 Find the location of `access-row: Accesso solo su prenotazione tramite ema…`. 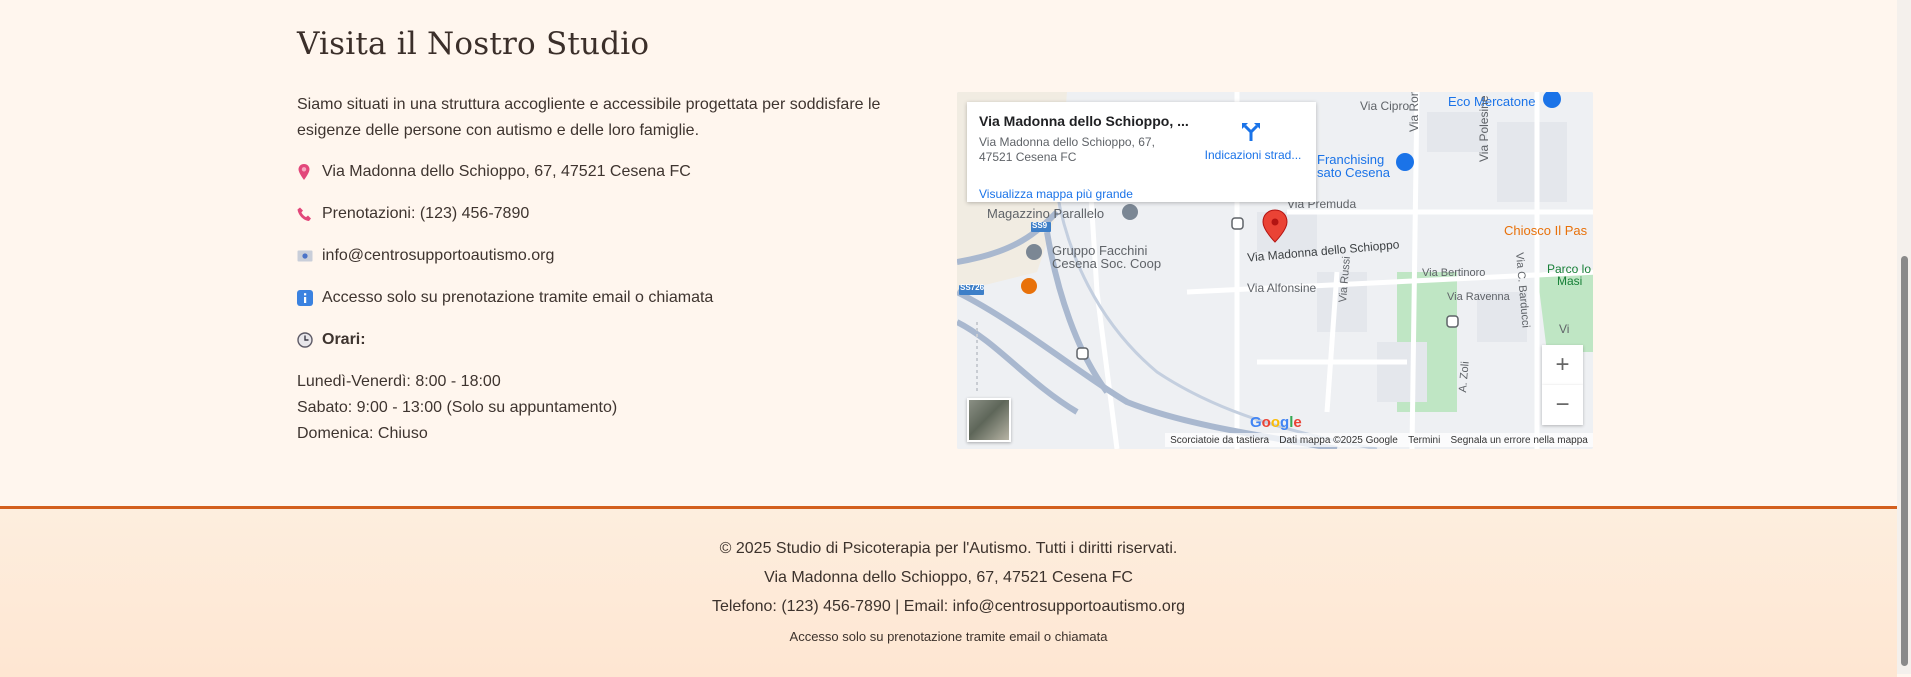

access-row: Accesso solo su prenotazione tramite ema… is located at coordinates (619, 298).